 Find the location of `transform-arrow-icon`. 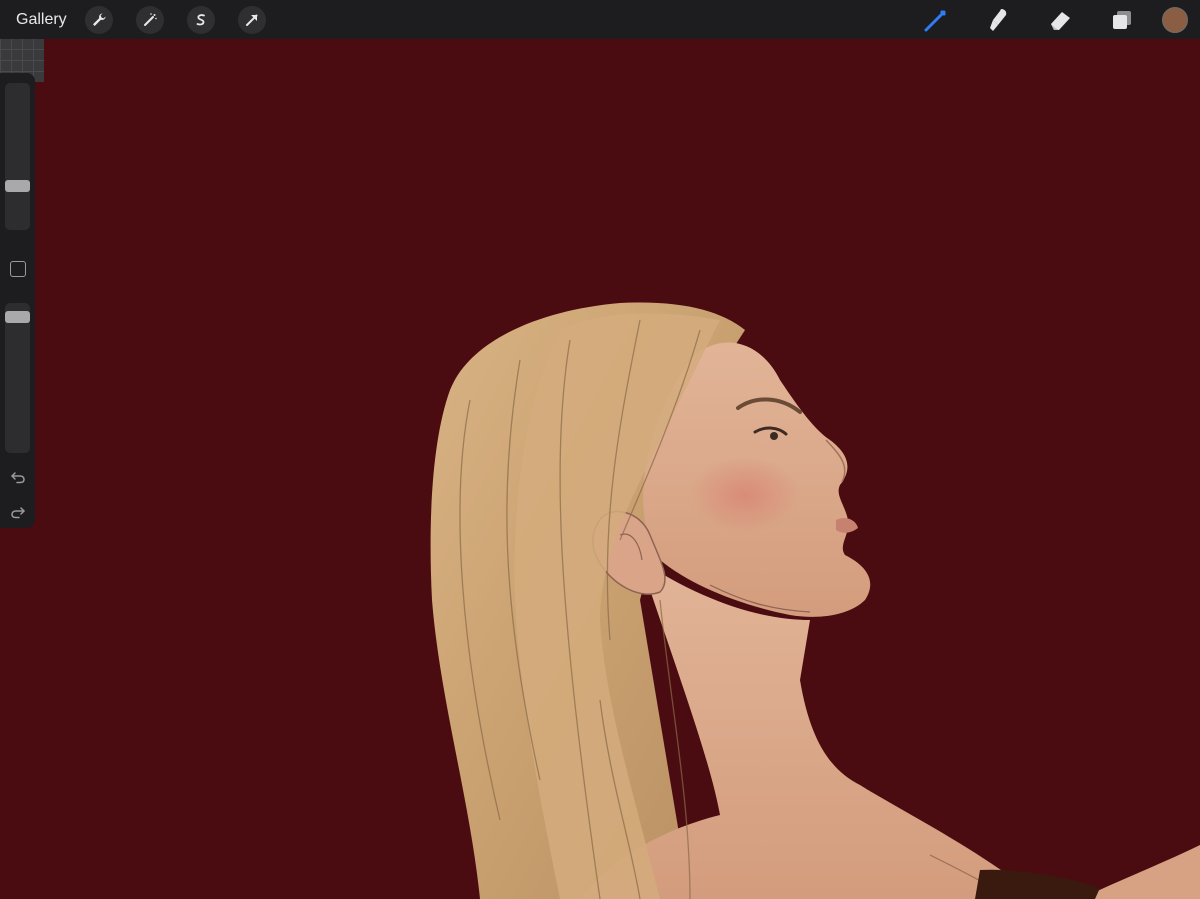

transform-arrow-icon is located at coordinates (251, 20).